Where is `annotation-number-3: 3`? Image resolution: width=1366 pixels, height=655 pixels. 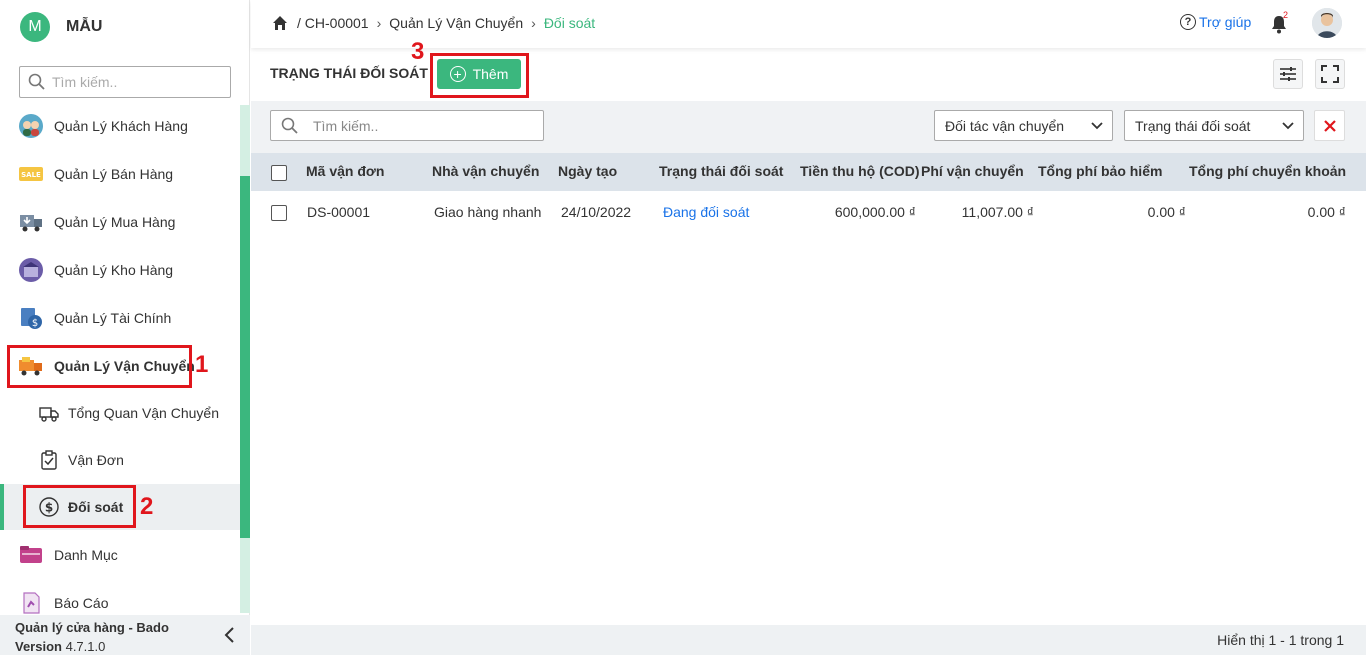 annotation-number-3: 3 is located at coordinates (418, 51).